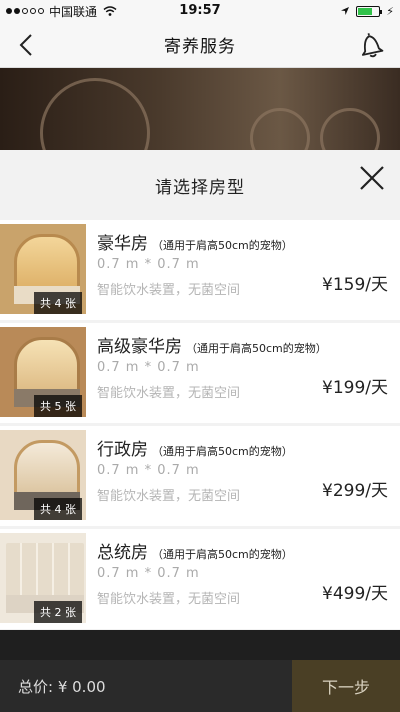 This screenshot has width=400, height=712. I want to click on footer-bar: 总价: ¥ 0.00 下一步, so click(200, 686).